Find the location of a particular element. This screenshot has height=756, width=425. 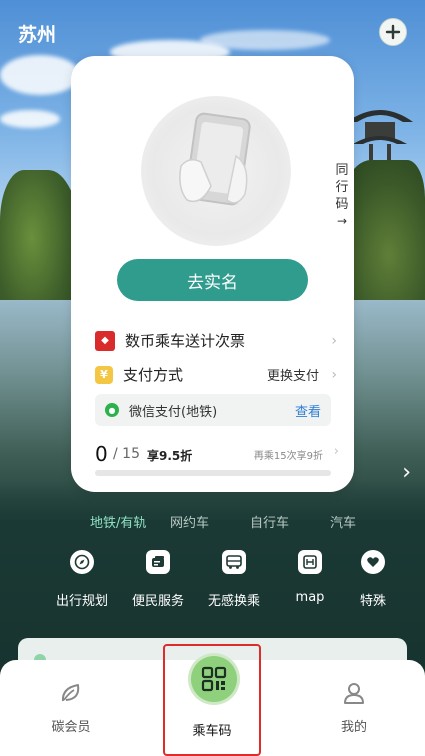

coupon-label: 数币乘车送计次票 is located at coordinates (185, 341).